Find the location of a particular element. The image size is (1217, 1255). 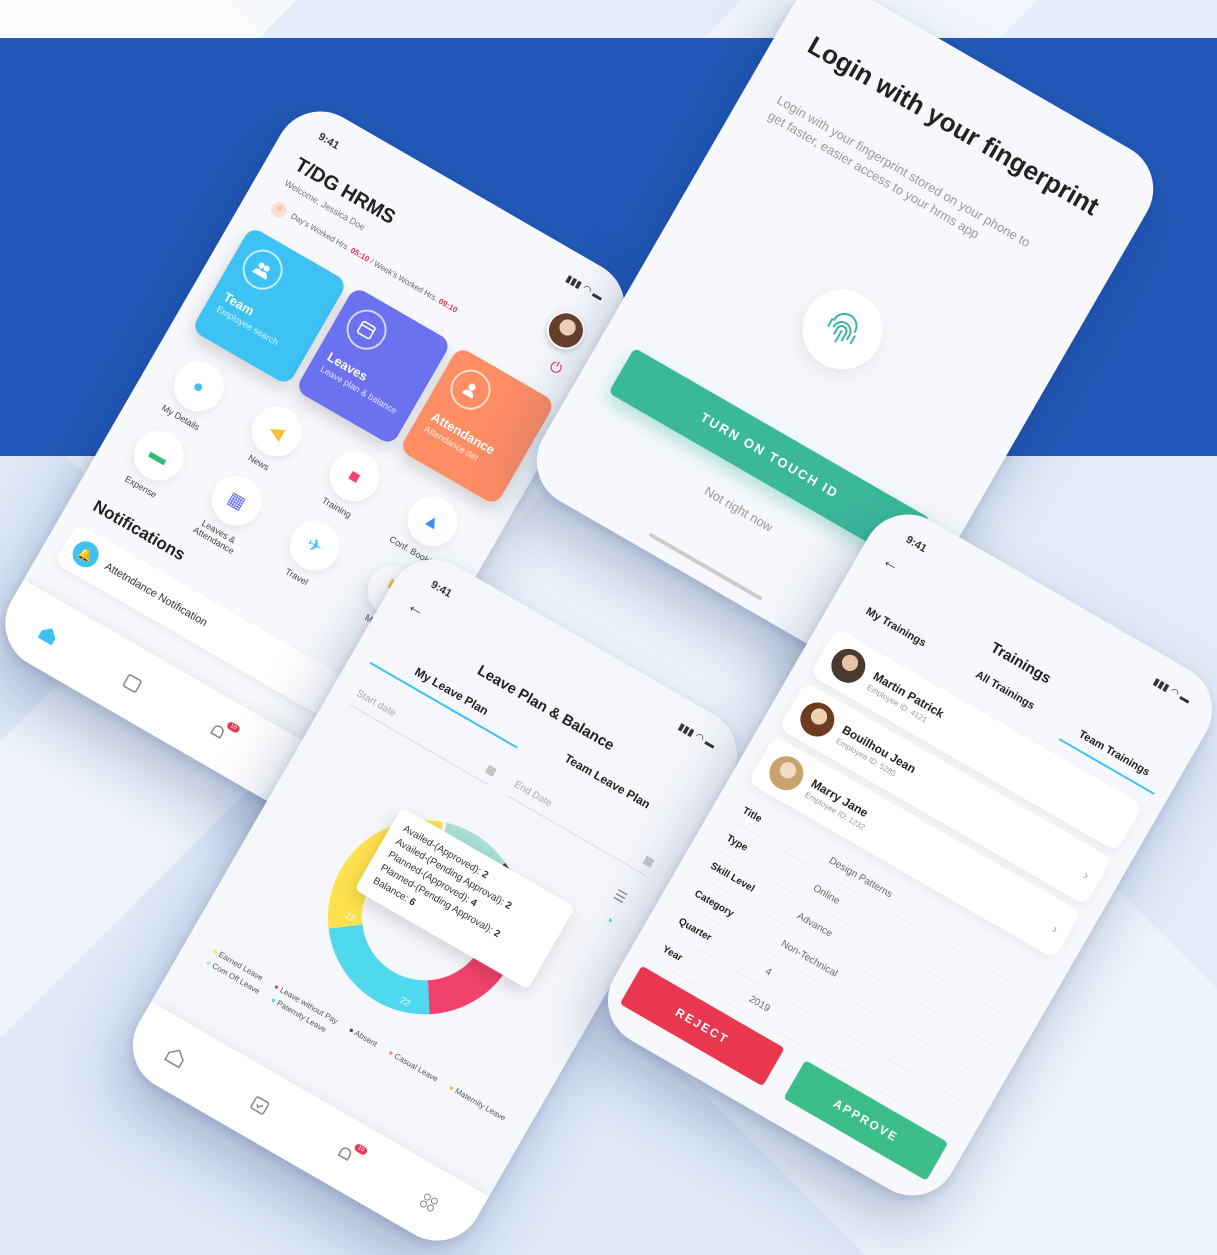

pie-chart-icon: ◔ is located at coordinates (609, 920).